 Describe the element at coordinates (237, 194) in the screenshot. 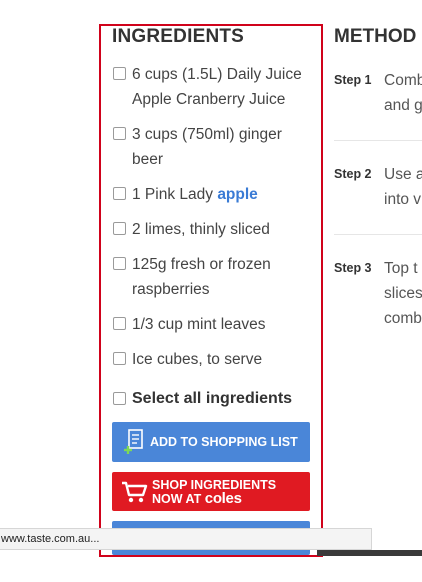

I see `ingredient-link-apple: apple` at that location.